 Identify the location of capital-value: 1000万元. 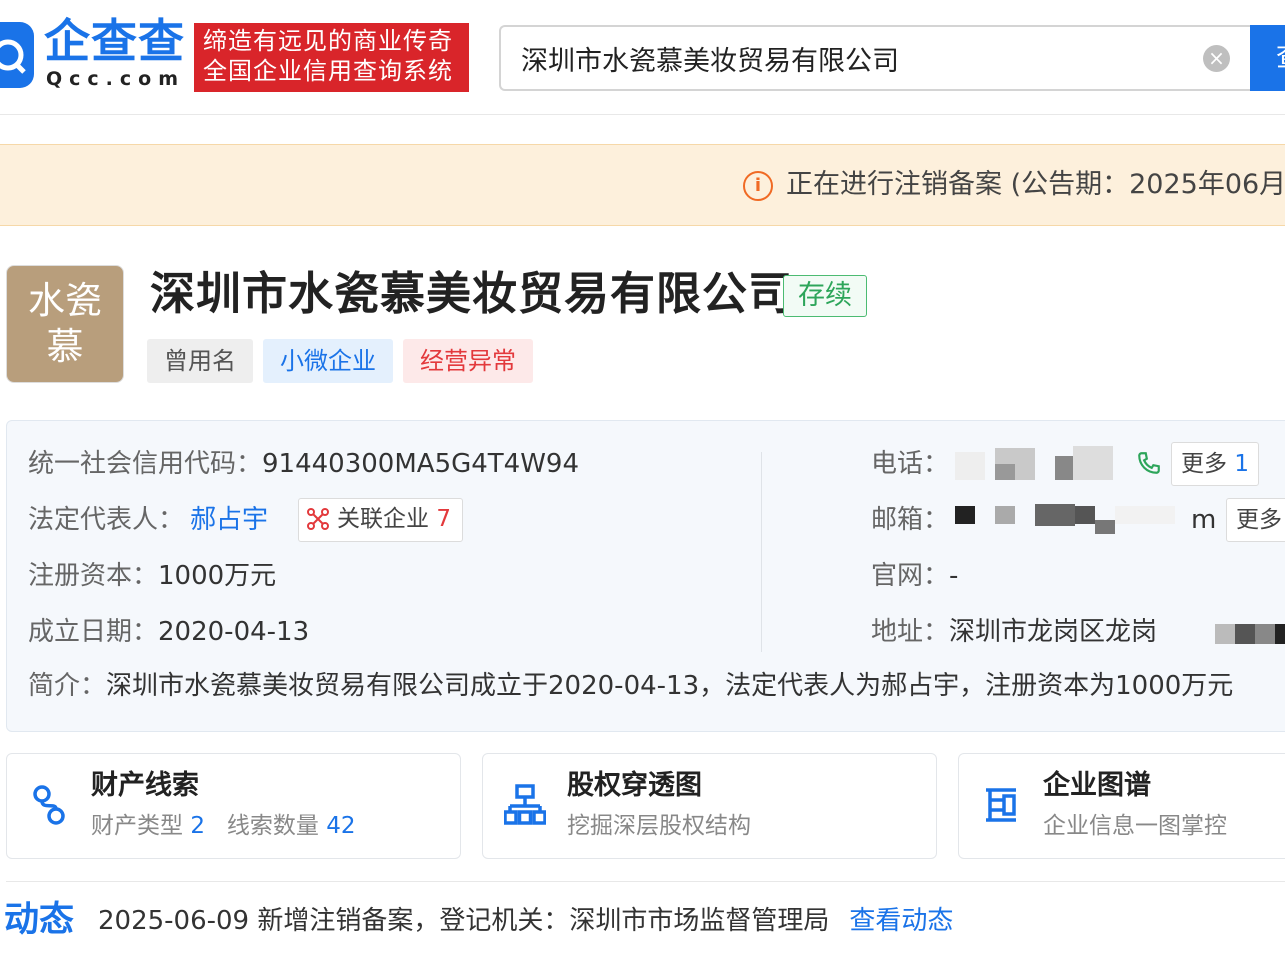
(217, 576).